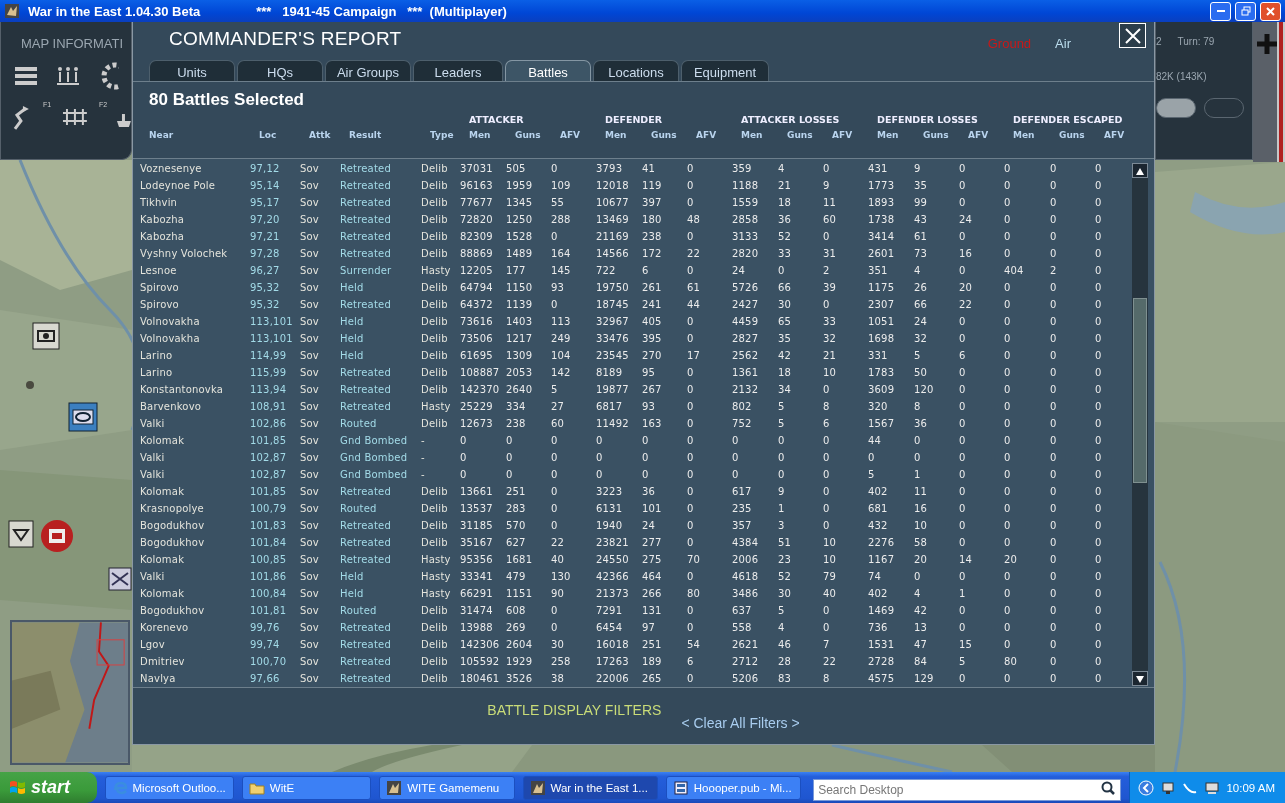 This screenshot has width=1285, height=803. Describe the element at coordinates (170, 338) in the screenshot. I see `table-cell: Volnovakha` at that location.